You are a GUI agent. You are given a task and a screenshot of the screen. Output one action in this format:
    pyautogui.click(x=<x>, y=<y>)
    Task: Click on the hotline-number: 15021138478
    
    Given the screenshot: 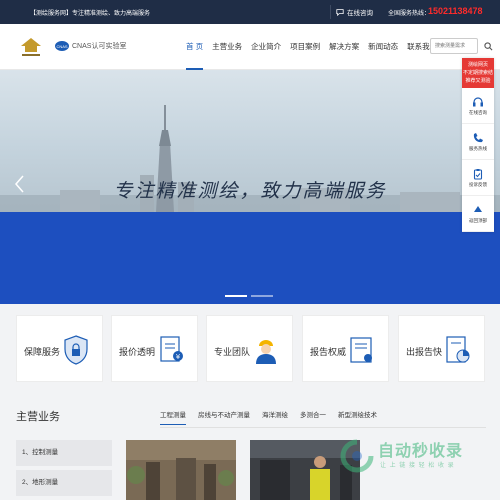 What is the action you would take?
    pyautogui.click(x=455, y=11)
    